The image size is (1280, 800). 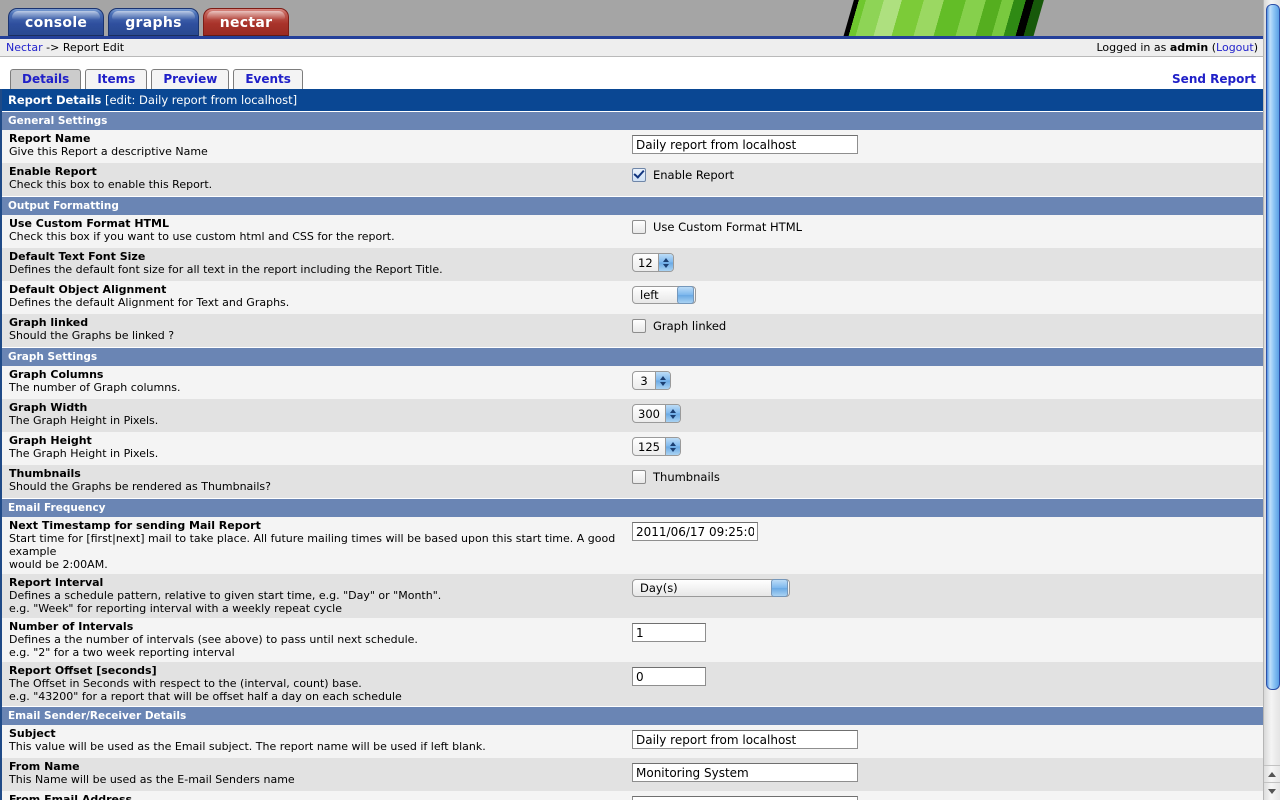 I want to click on report-offset-input, so click(x=669, y=676).